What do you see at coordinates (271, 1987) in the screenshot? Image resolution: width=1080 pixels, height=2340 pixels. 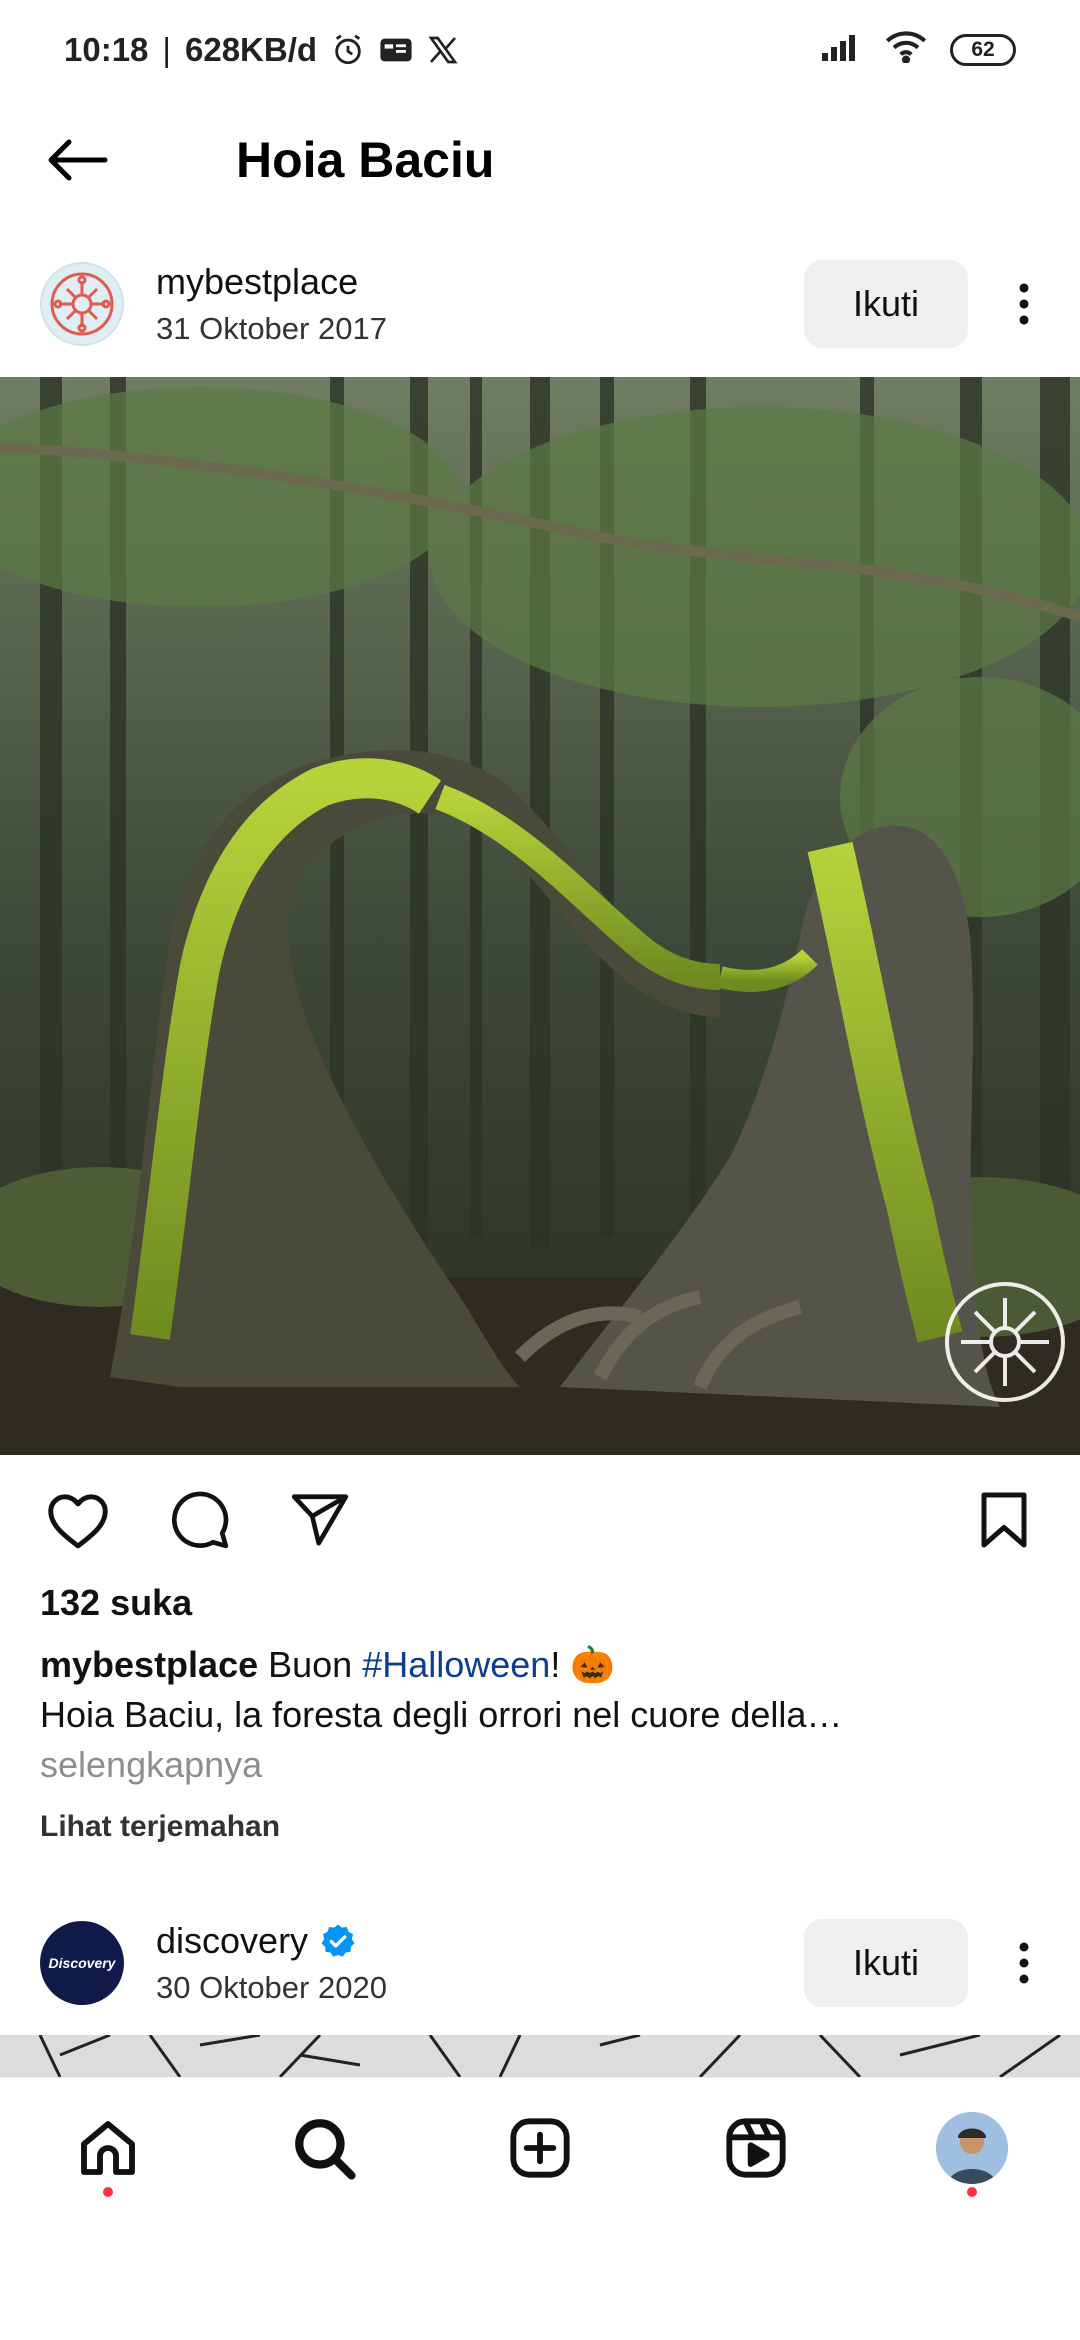 I see `post-date: 30 Oktober 2020` at bounding box center [271, 1987].